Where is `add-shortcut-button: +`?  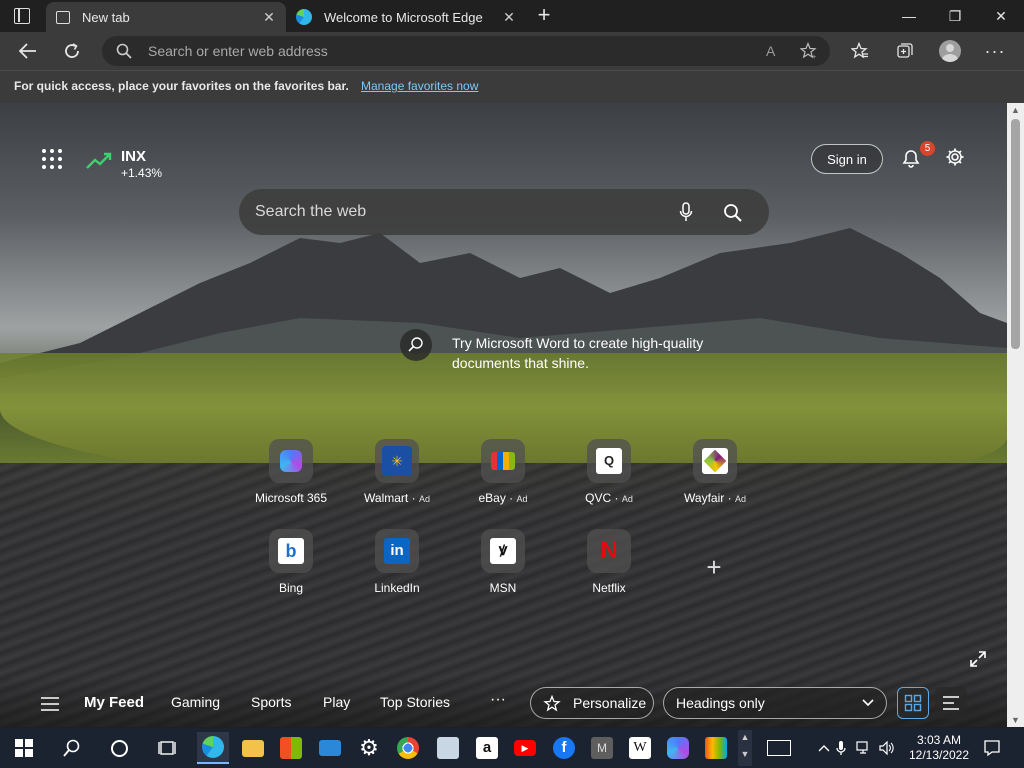
add-shortcut-button: + is located at coordinates (714, 567).